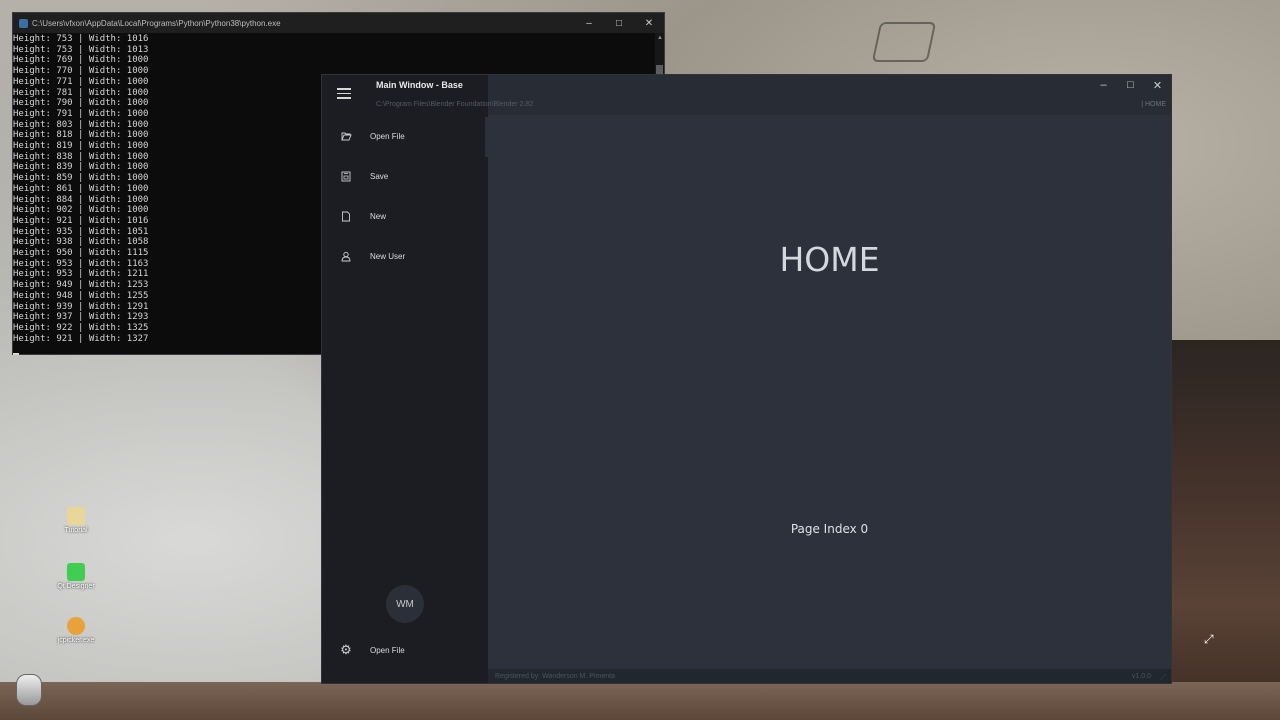 This screenshot has width=1280, height=720. I want to click on desk-background-floor, so click(640, 701).